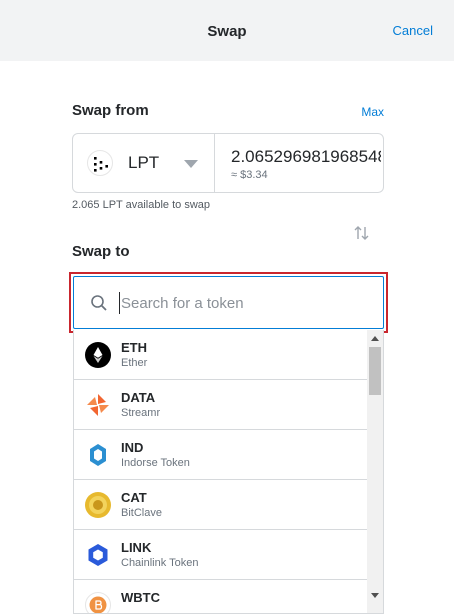 This screenshot has height=614, width=454. I want to click on token-name: Ether, so click(134, 363).